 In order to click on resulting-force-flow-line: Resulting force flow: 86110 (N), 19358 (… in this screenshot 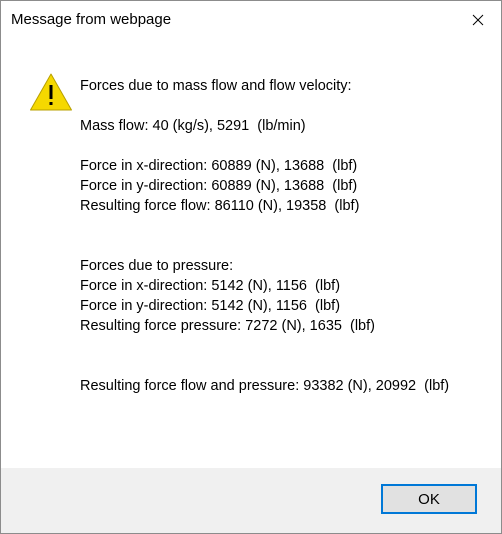, I will do `click(220, 206)`.